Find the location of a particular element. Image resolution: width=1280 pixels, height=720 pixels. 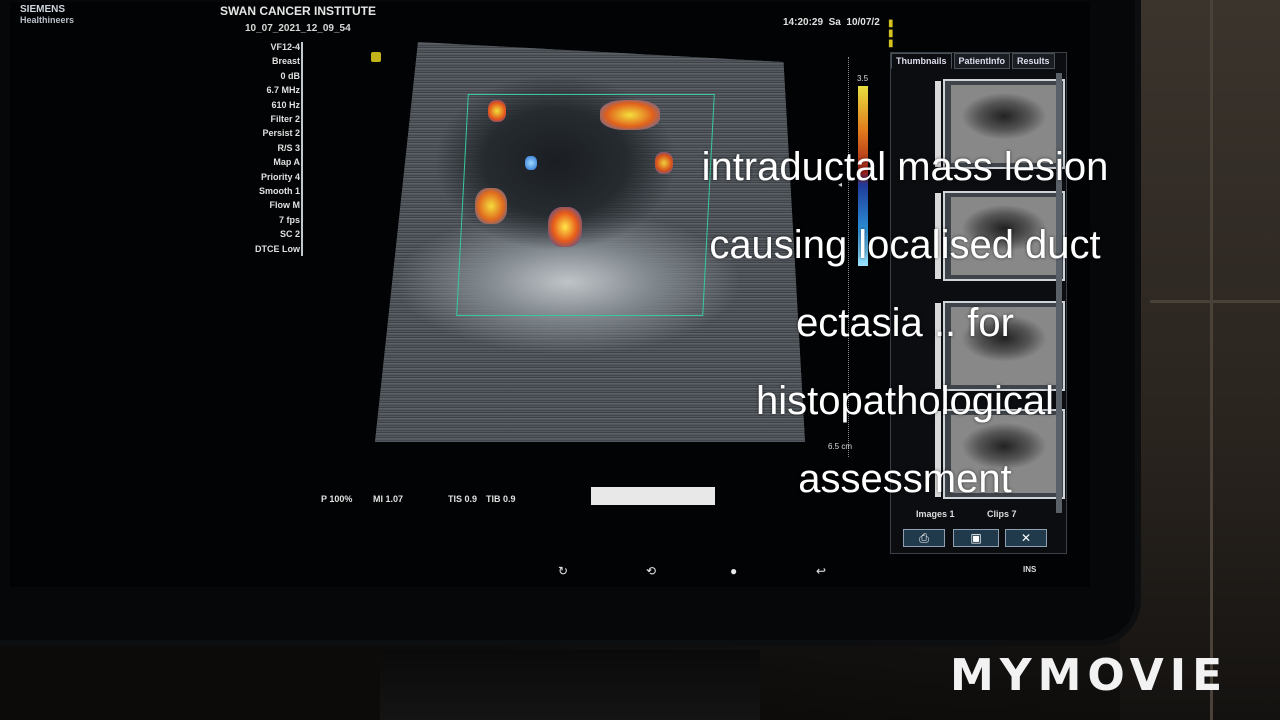

param-transducer: VF12-4 is located at coordinates (285, 47).